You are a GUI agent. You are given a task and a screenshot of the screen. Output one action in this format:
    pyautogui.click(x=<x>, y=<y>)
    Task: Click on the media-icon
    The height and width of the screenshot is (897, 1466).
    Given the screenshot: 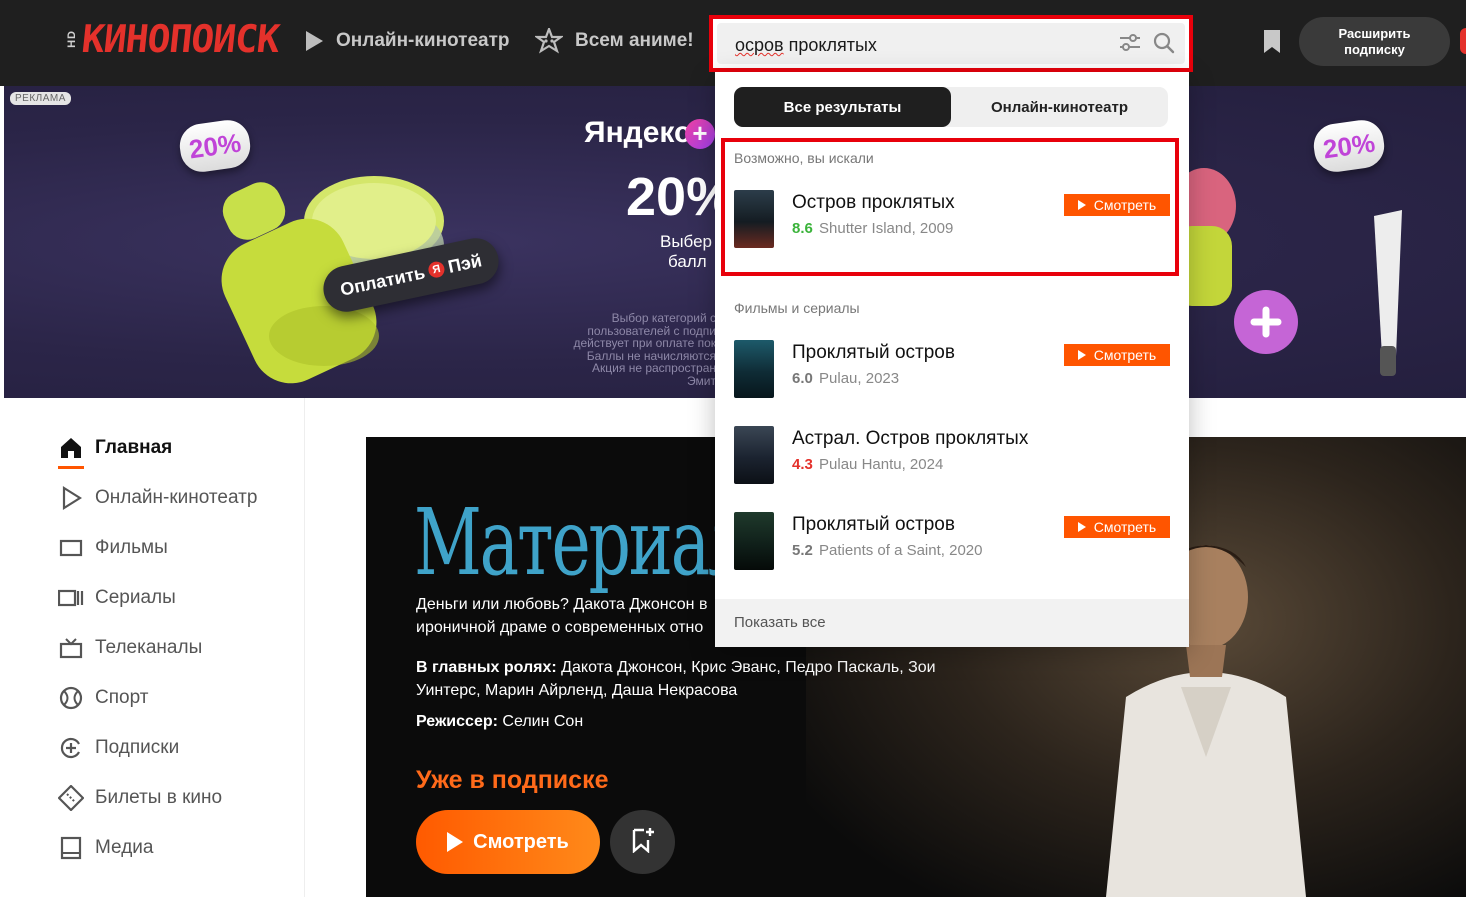 What is the action you would take?
    pyautogui.click(x=71, y=848)
    